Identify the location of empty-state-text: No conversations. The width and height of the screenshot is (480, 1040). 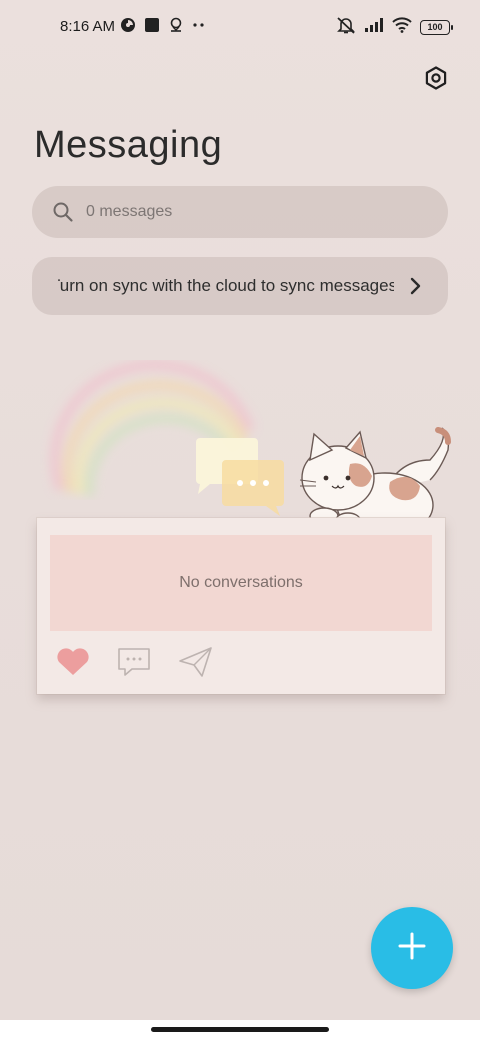
(241, 582).